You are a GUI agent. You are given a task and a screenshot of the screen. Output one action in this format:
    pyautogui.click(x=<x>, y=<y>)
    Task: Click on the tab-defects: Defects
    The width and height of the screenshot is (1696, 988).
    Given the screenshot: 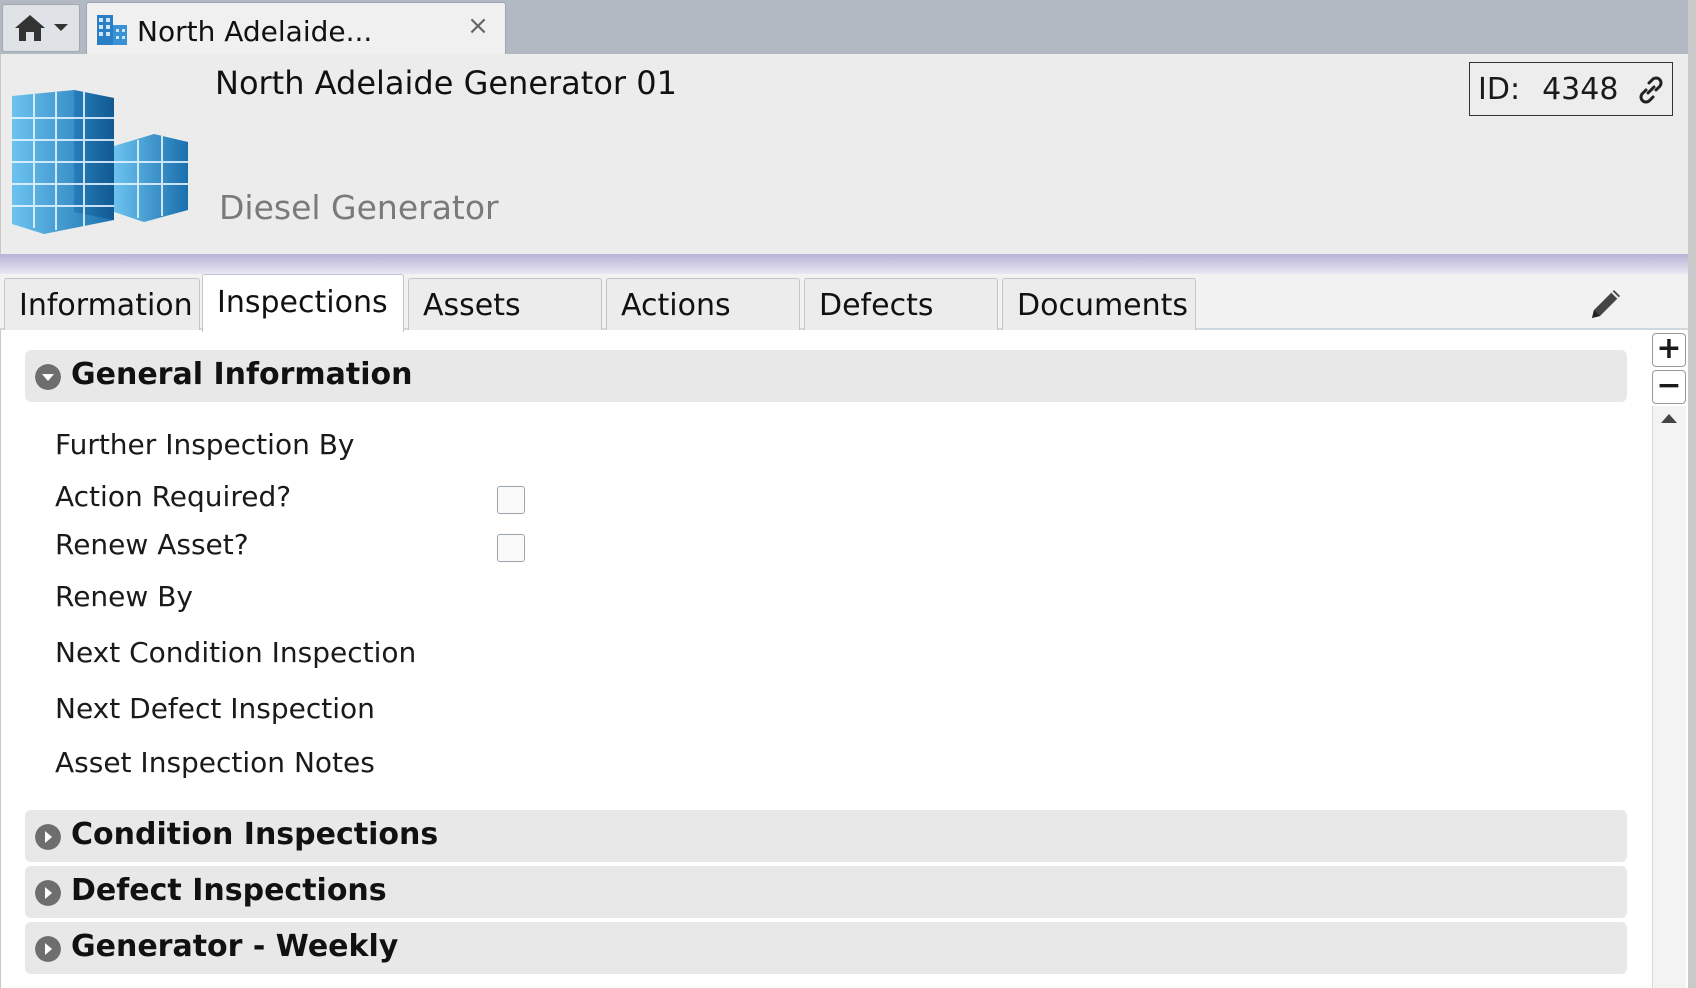 What is the action you would take?
    pyautogui.click(x=901, y=304)
    